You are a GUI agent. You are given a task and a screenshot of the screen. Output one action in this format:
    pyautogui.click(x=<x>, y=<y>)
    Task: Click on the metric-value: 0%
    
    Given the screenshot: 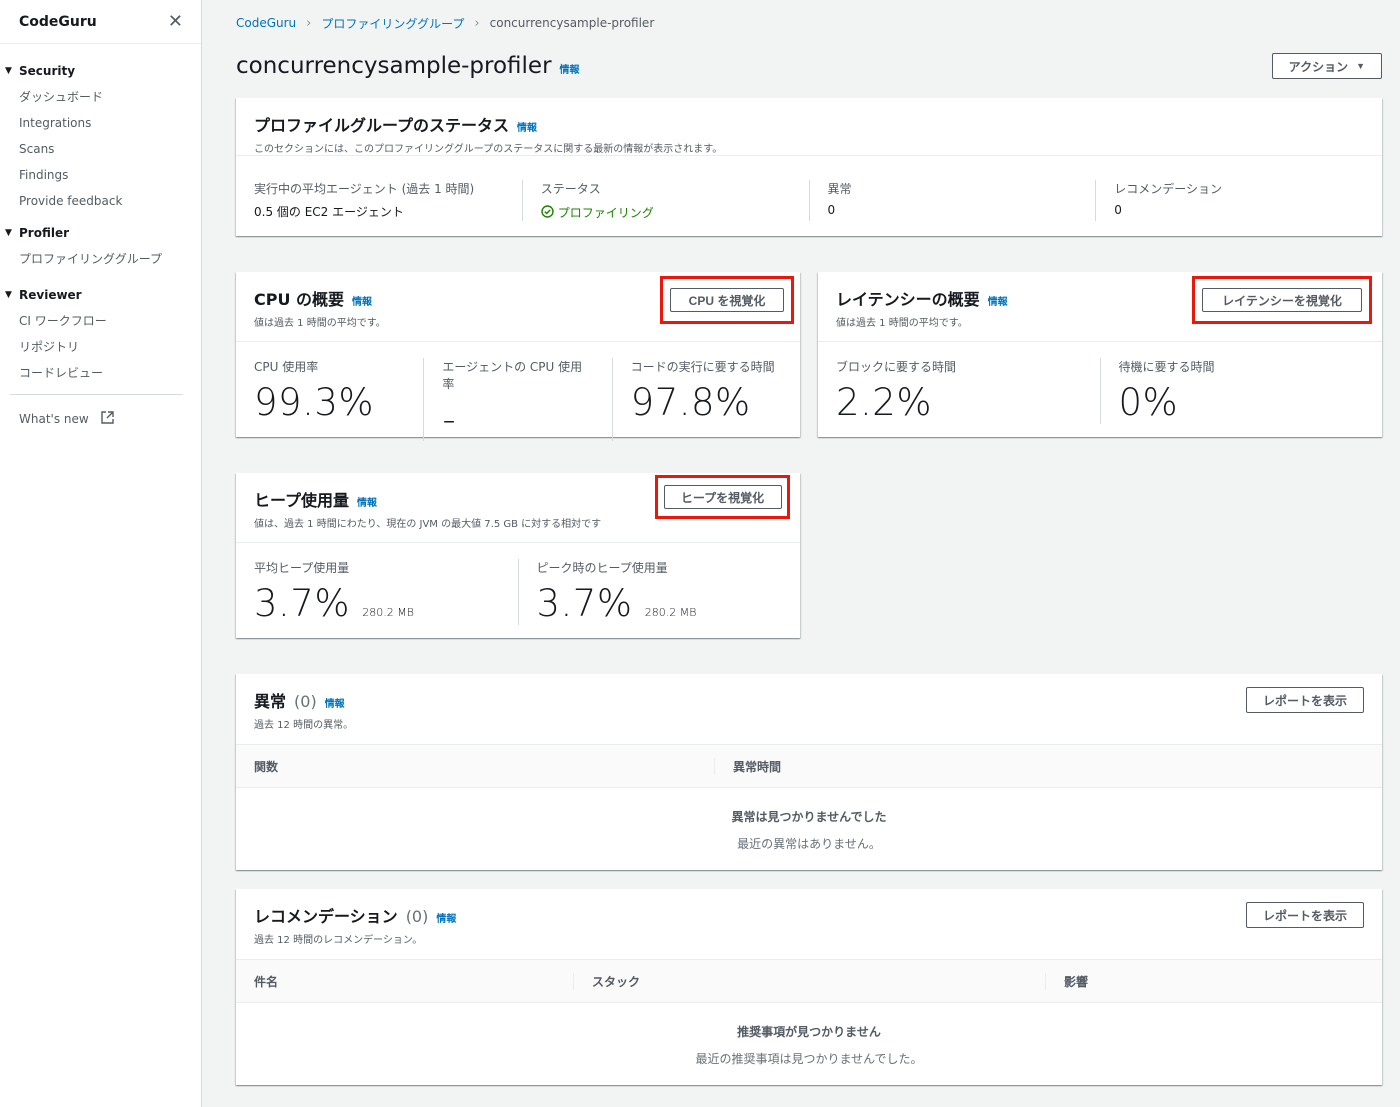 What is the action you would take?
    pyautogui.click(x=1148, y=402)
    